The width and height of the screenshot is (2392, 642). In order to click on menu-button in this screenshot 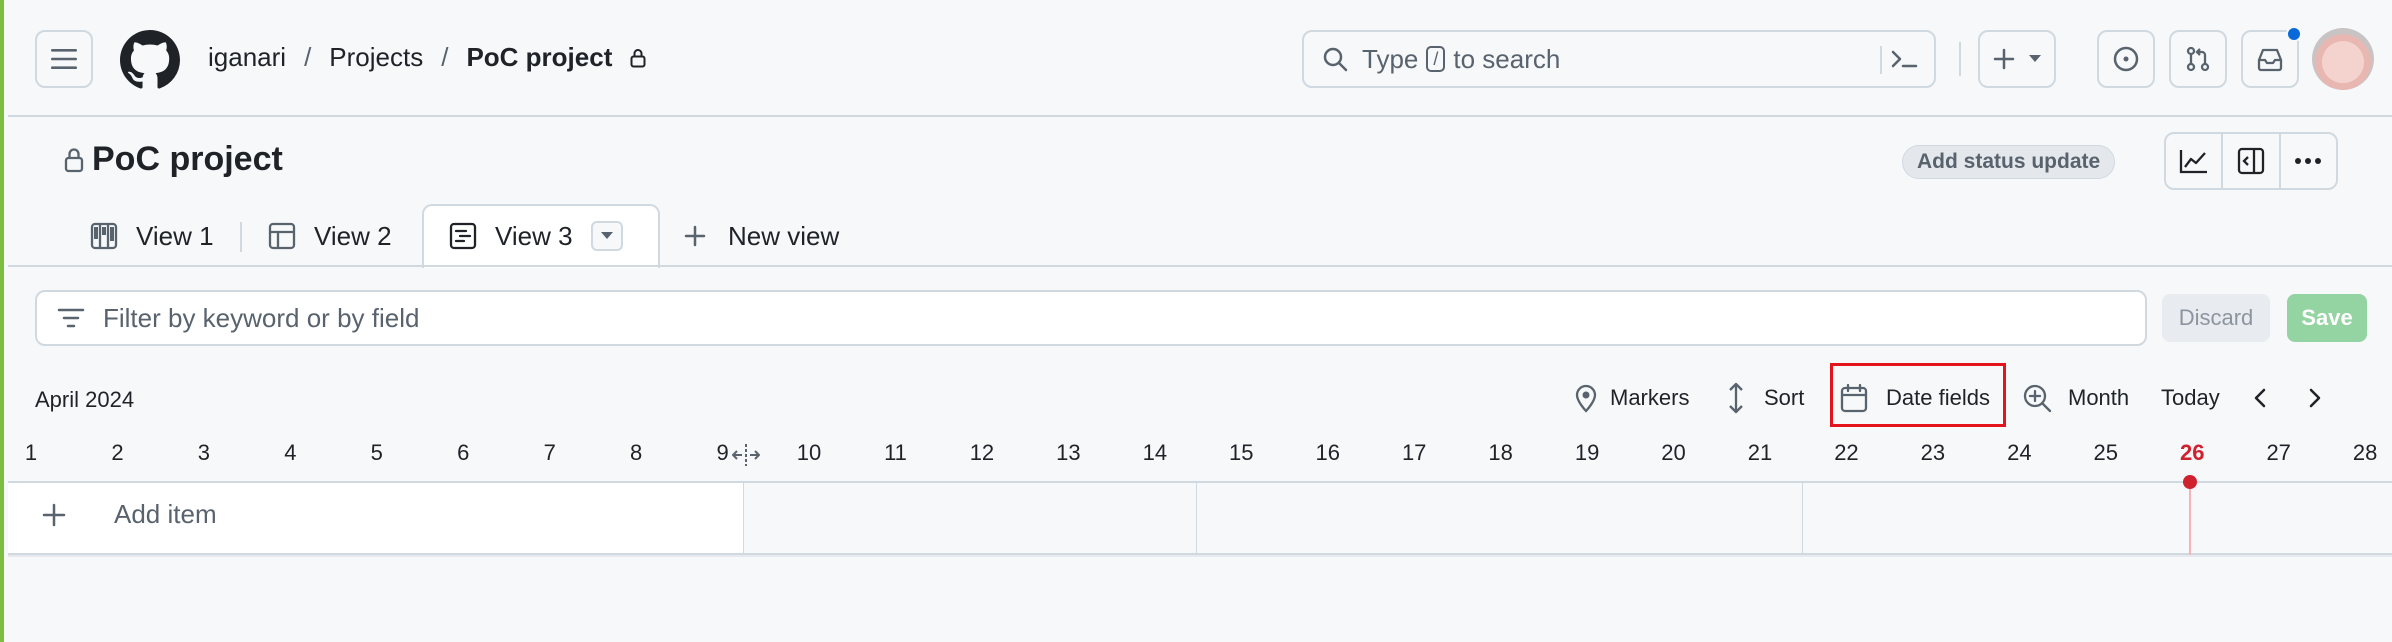, I will do `click(64, 59)`.